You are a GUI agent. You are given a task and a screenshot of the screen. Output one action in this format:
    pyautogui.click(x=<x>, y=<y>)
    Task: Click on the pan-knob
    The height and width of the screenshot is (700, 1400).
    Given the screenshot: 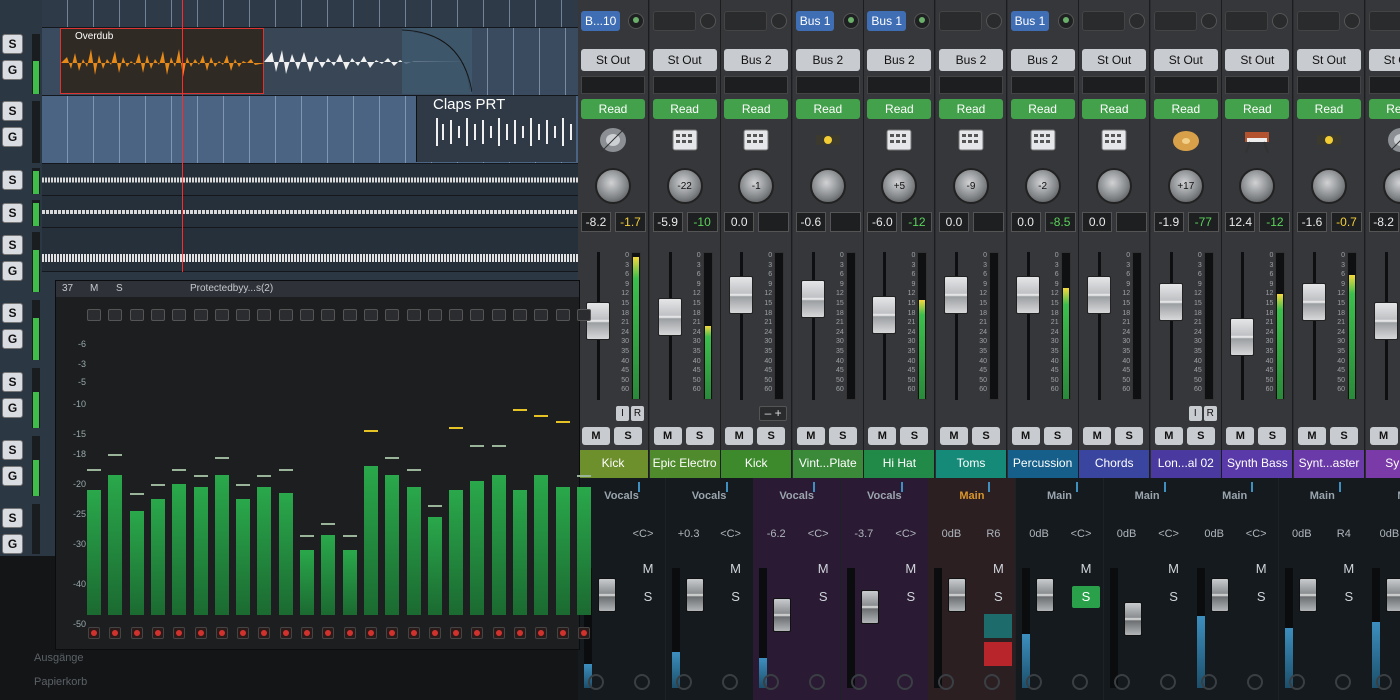 What is the action you would take?
    pyautogui.click(x=1257, y=186)
    